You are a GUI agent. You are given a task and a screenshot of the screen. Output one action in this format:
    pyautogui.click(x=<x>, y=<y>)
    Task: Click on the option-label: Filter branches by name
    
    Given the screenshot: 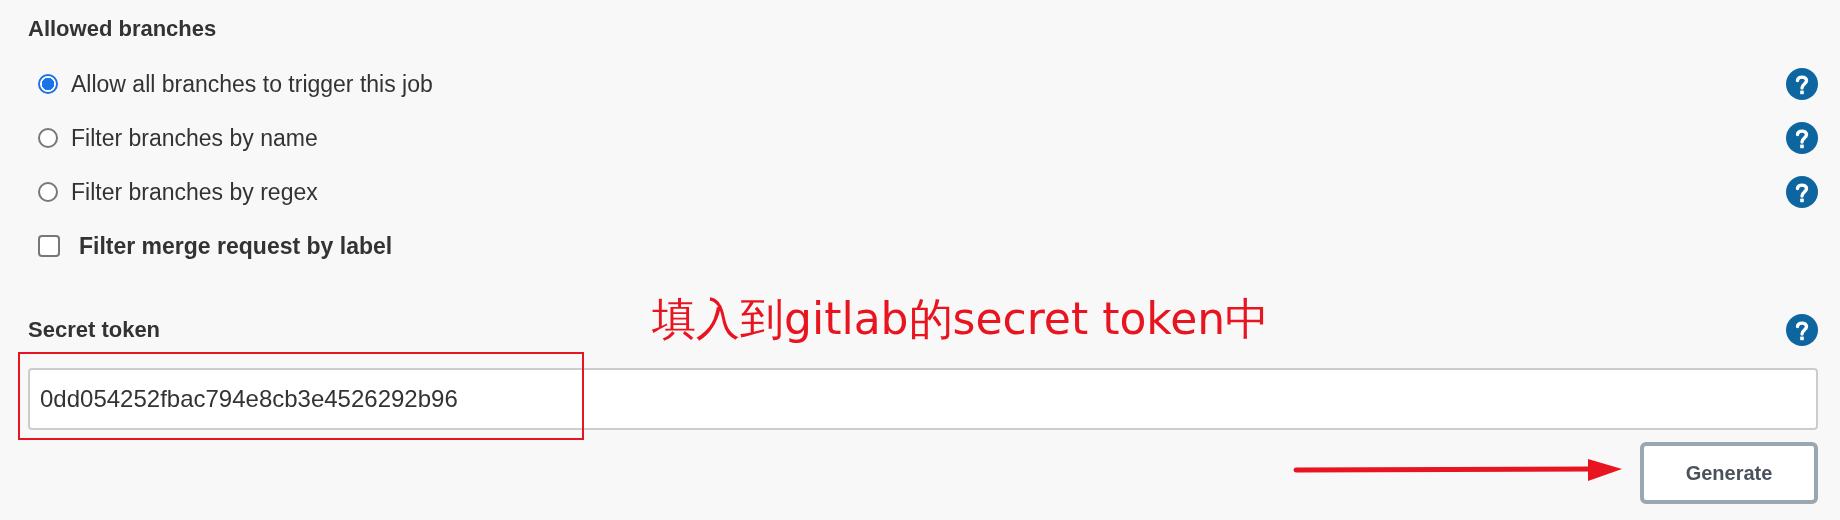 What is the action you would take?
    pyautogui.click(x=194, y=138)
    